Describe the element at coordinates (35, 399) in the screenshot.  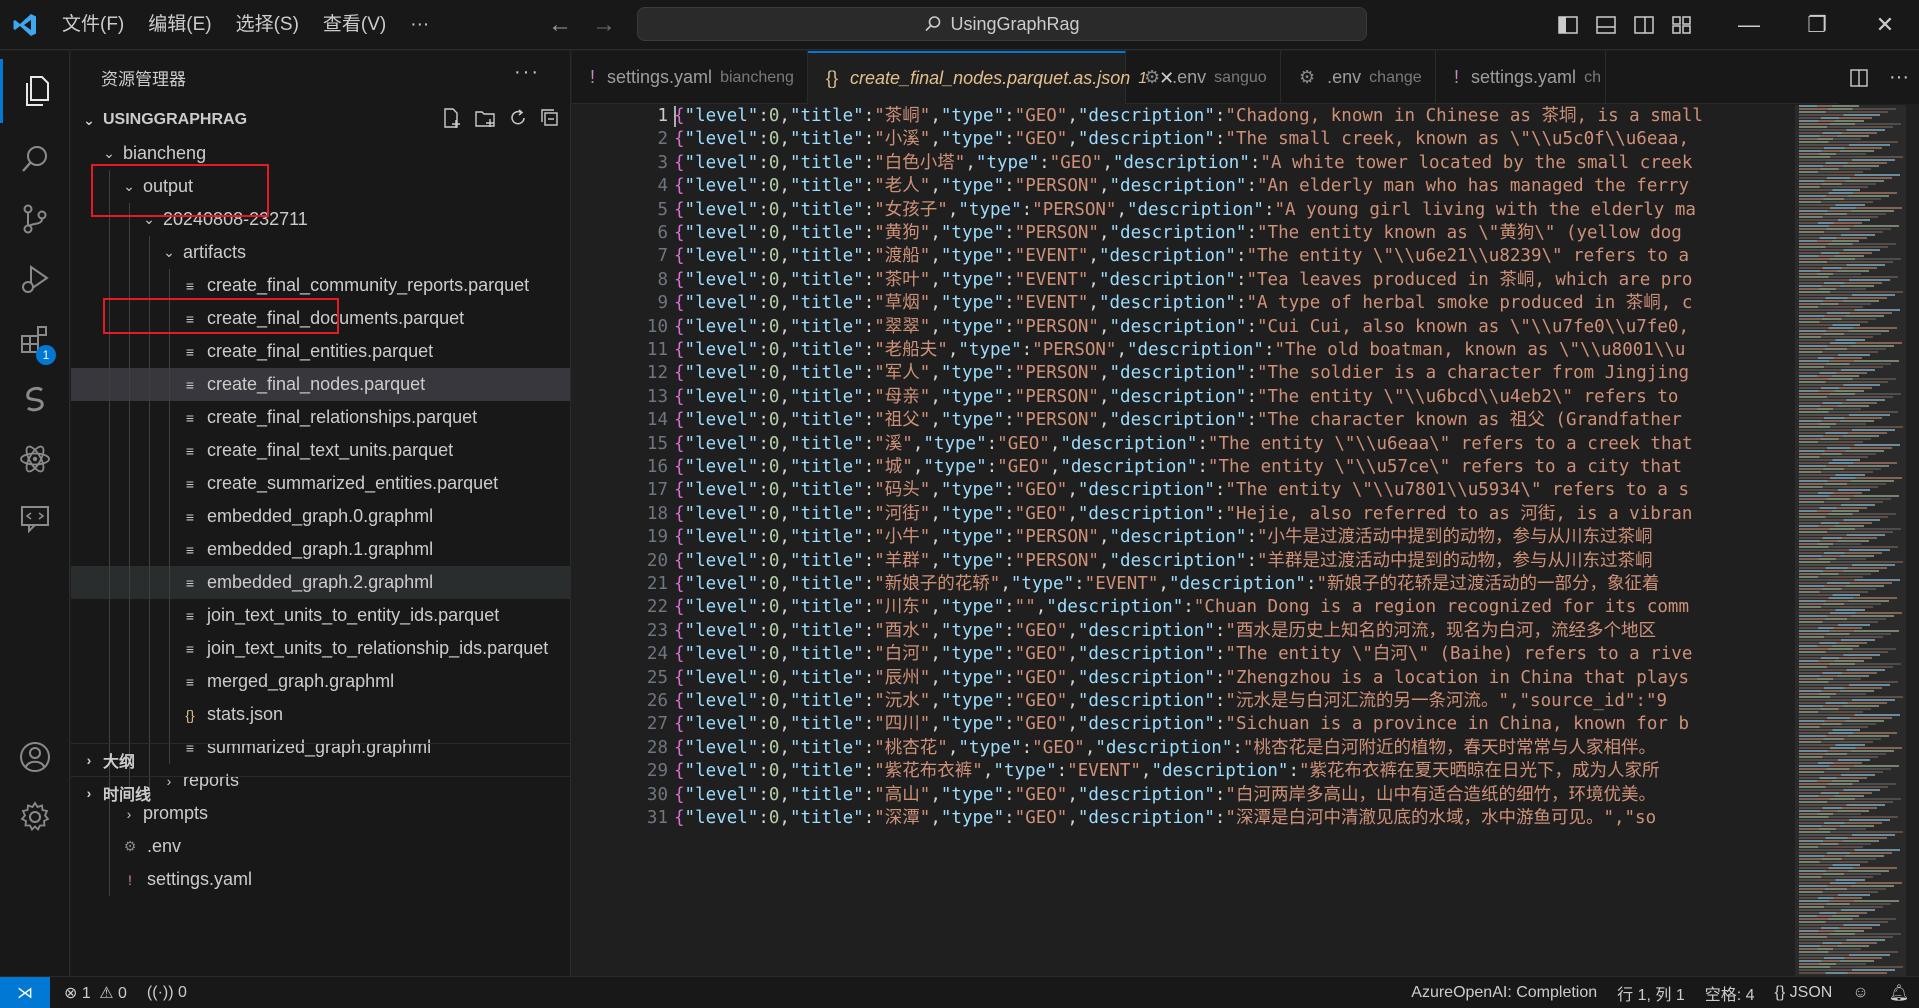
I see `remote-explorer-icon` at that location.